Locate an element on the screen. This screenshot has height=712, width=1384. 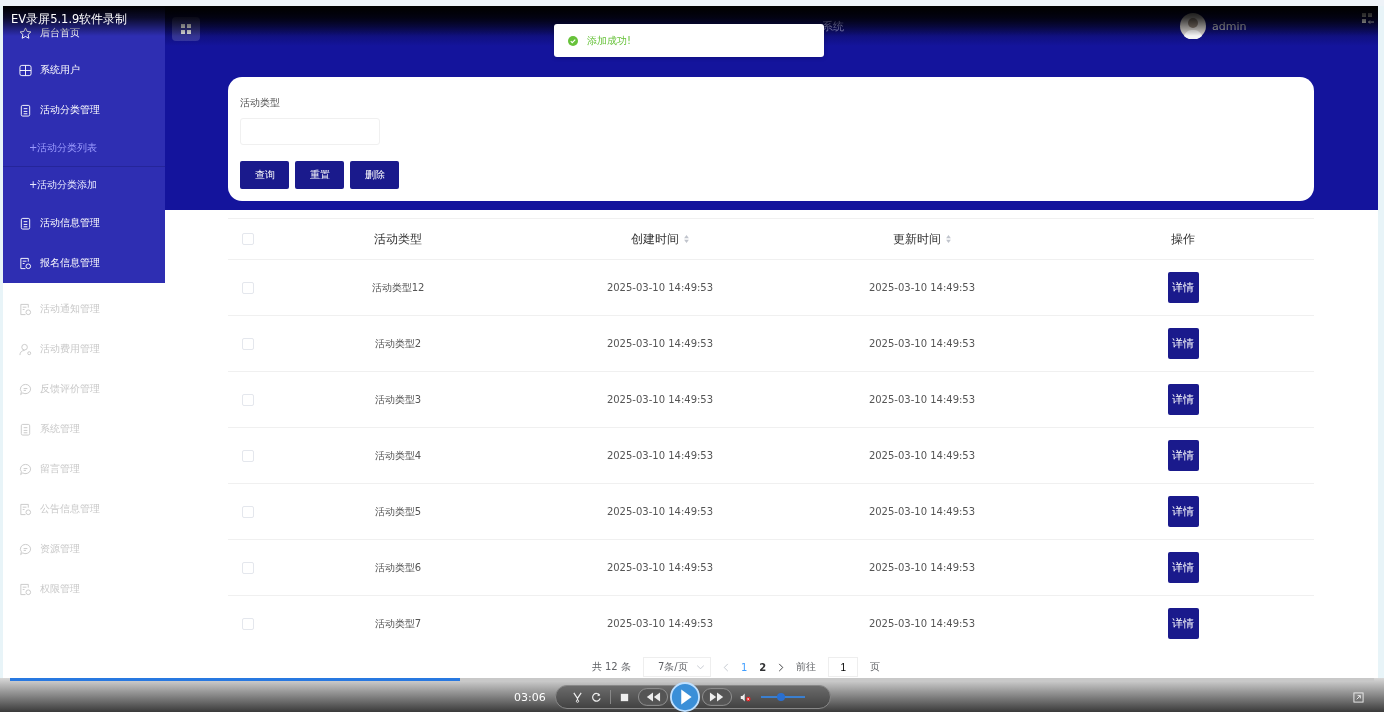
table-cell: 活动类型6 is located at coordinates (398, 567).